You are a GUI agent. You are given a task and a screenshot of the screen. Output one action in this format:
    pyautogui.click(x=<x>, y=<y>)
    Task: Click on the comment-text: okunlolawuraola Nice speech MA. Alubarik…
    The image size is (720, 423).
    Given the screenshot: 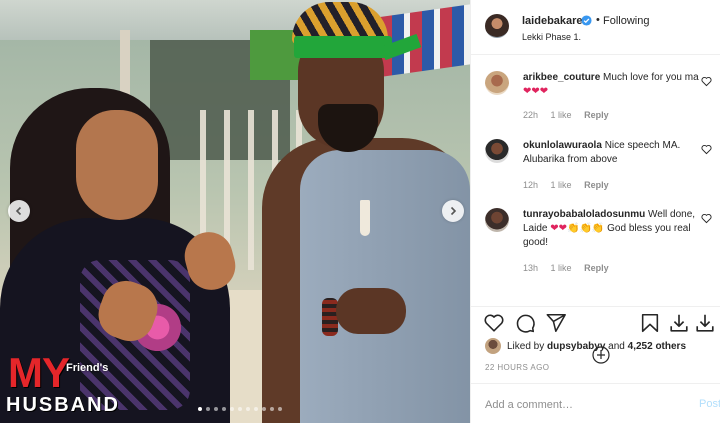 What is the action you would take?
    pyautogui.click(x=611, y=153)
    